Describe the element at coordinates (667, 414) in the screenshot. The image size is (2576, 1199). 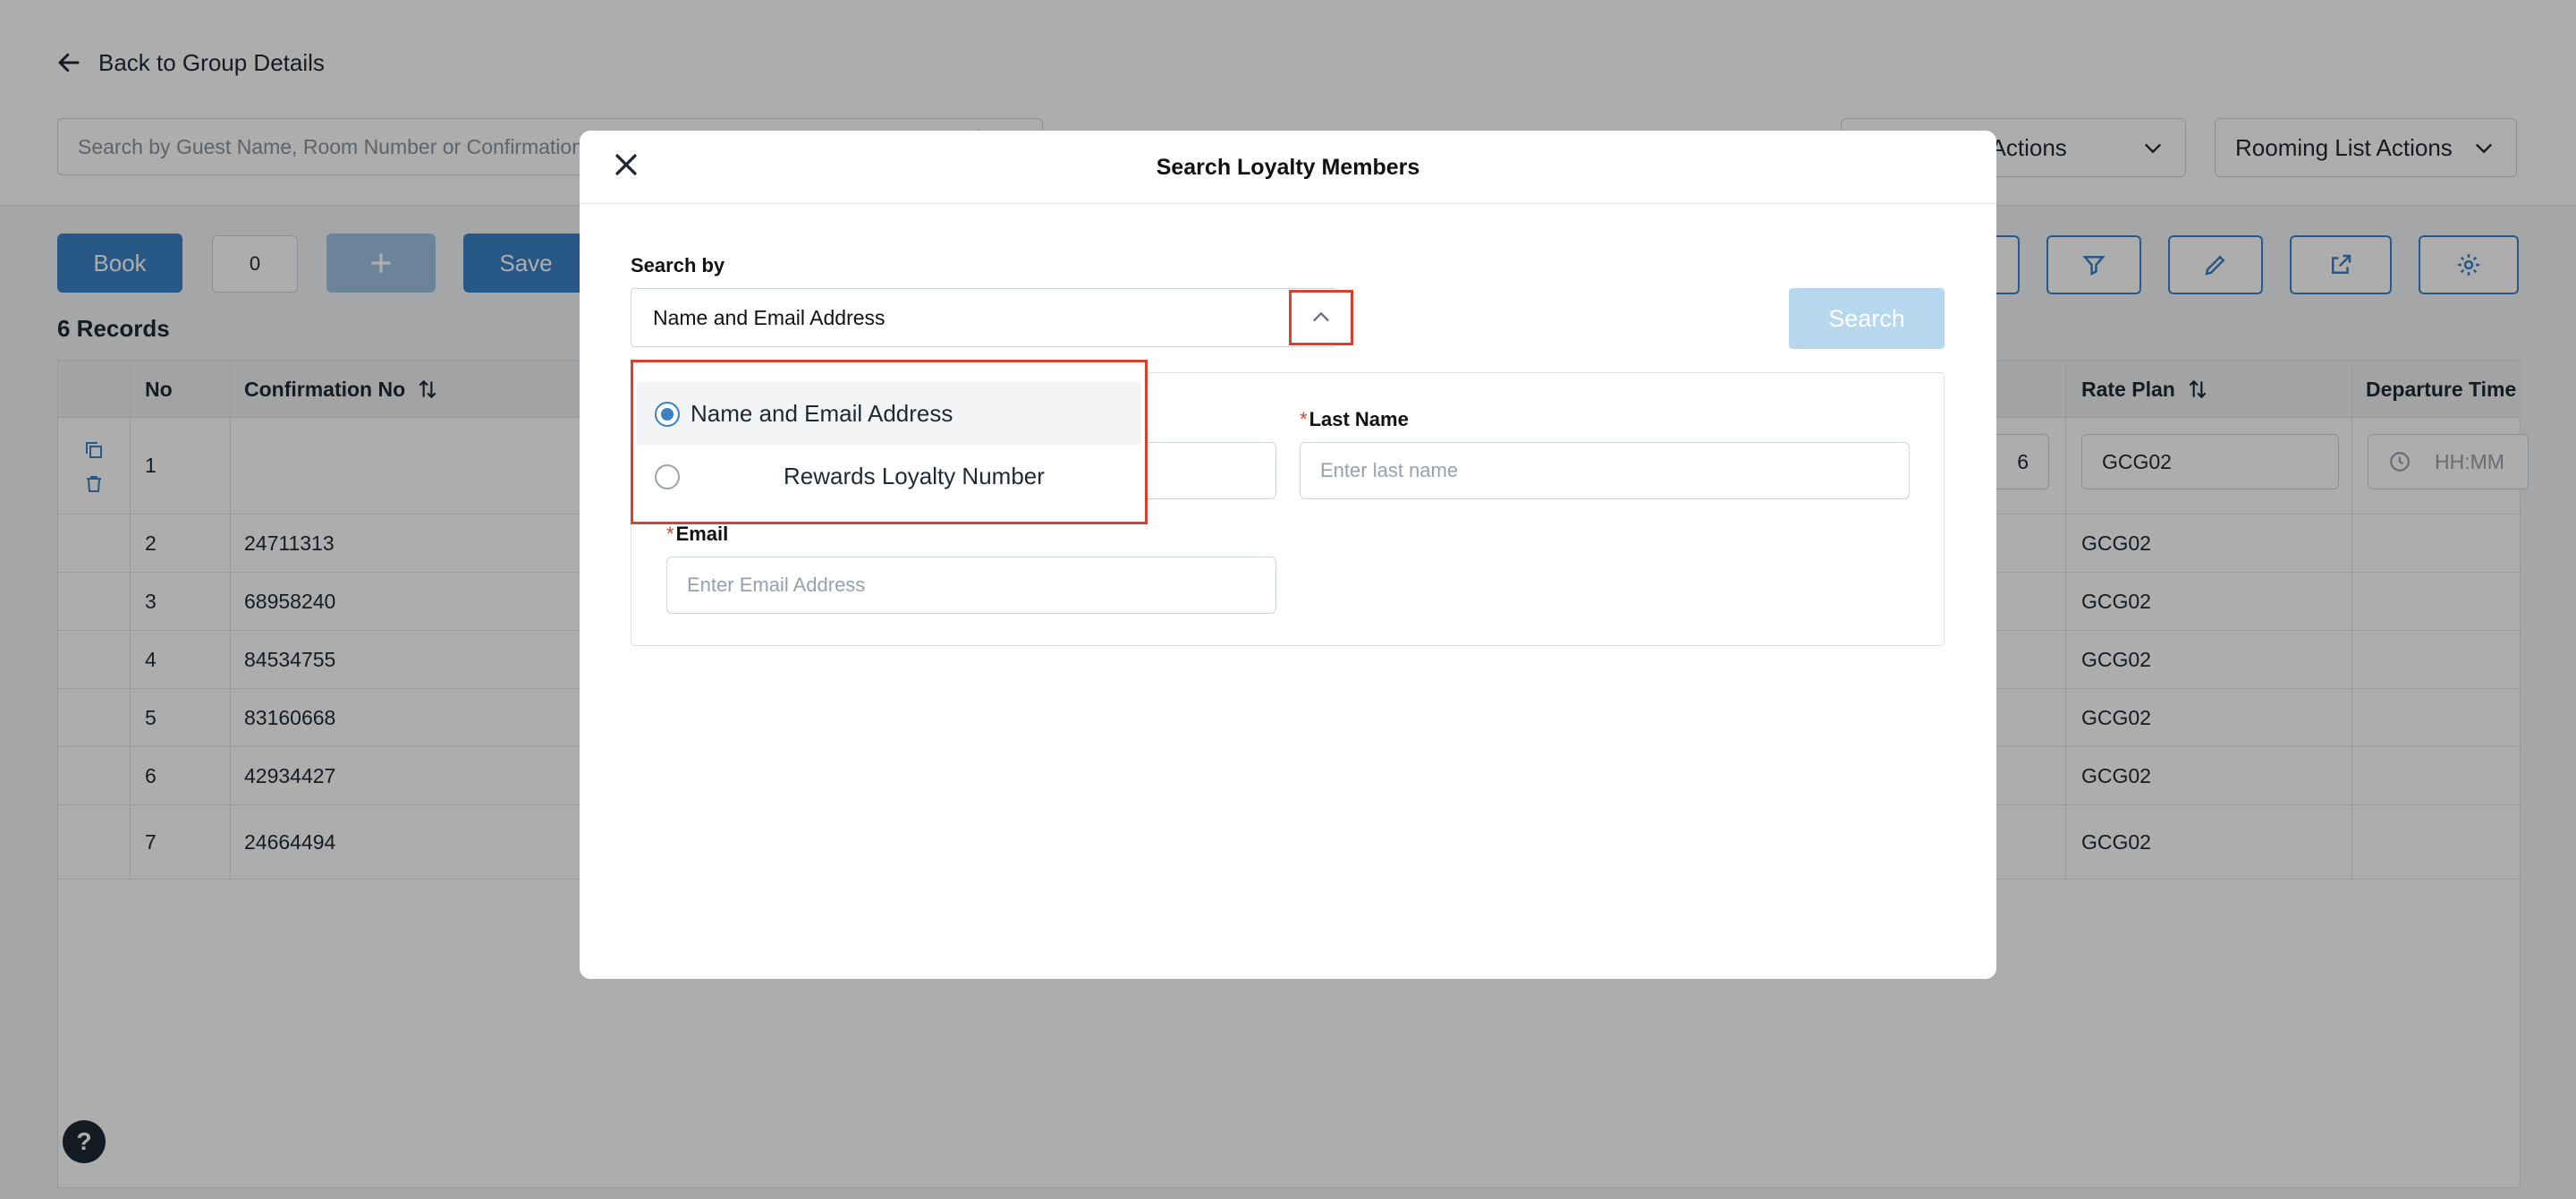
I see `radio-selected-icon` at that location.